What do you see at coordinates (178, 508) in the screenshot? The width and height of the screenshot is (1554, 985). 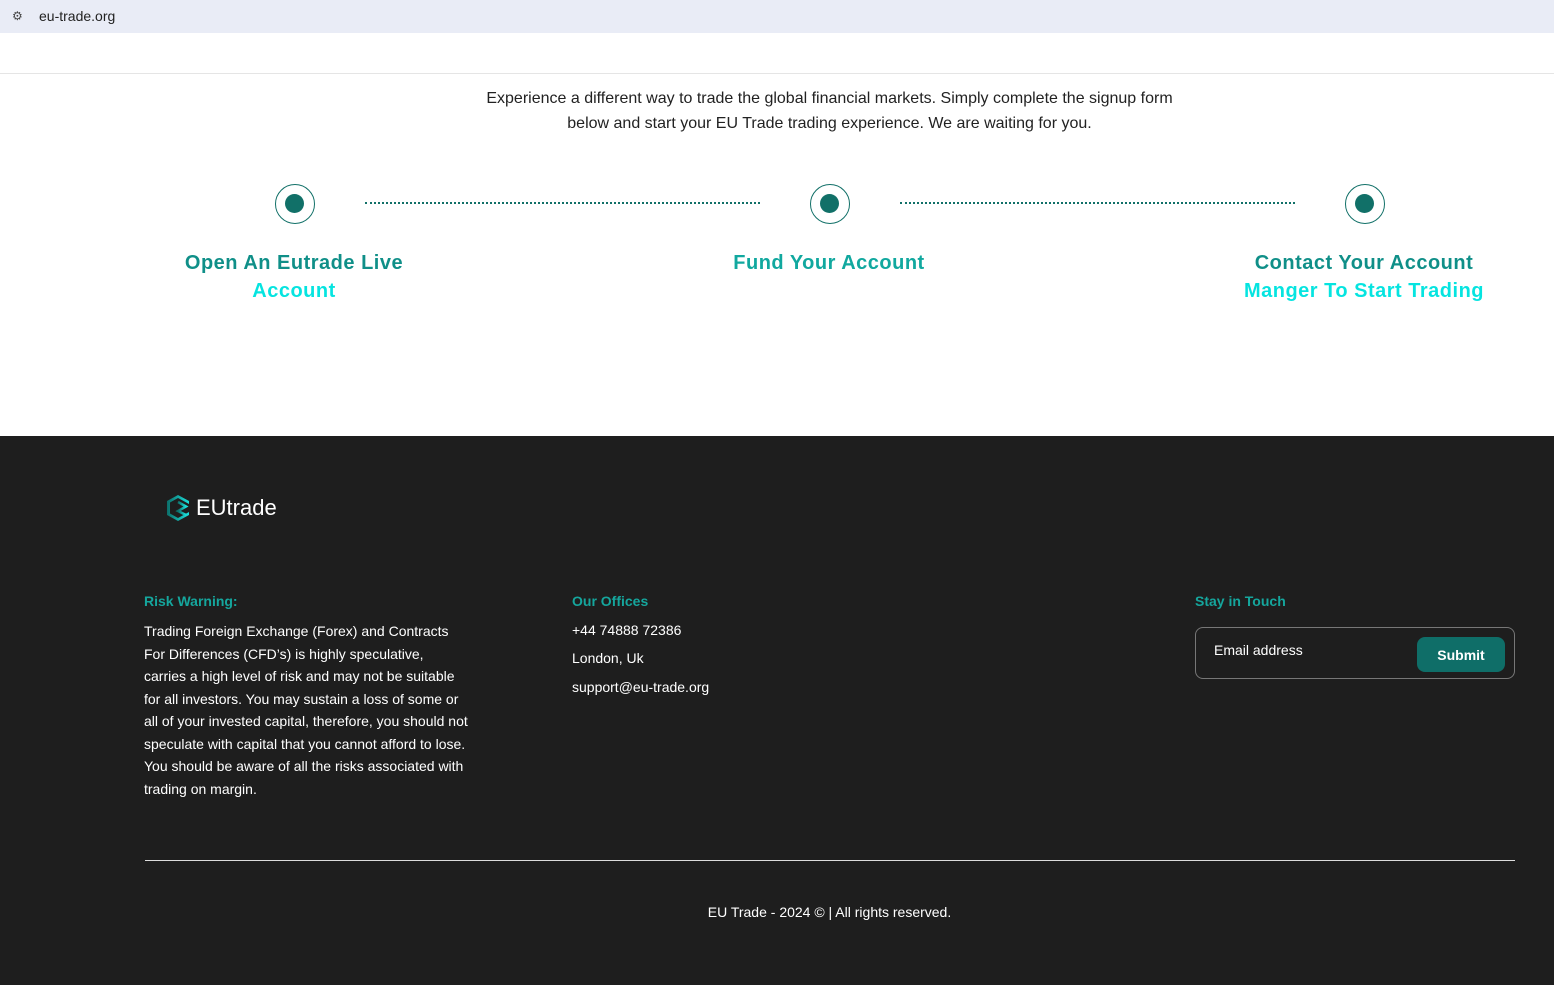 I see `eutrade-logo-icon` at bounding box center [178, 508].